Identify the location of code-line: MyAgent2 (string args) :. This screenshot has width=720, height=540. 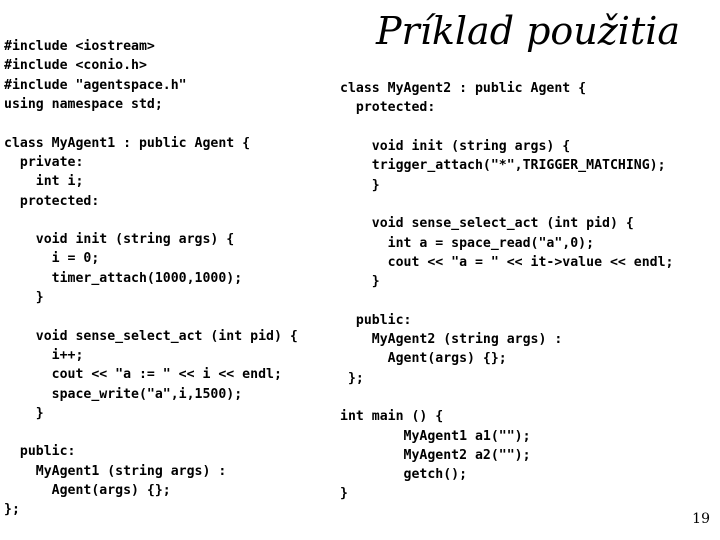
(451, 340).